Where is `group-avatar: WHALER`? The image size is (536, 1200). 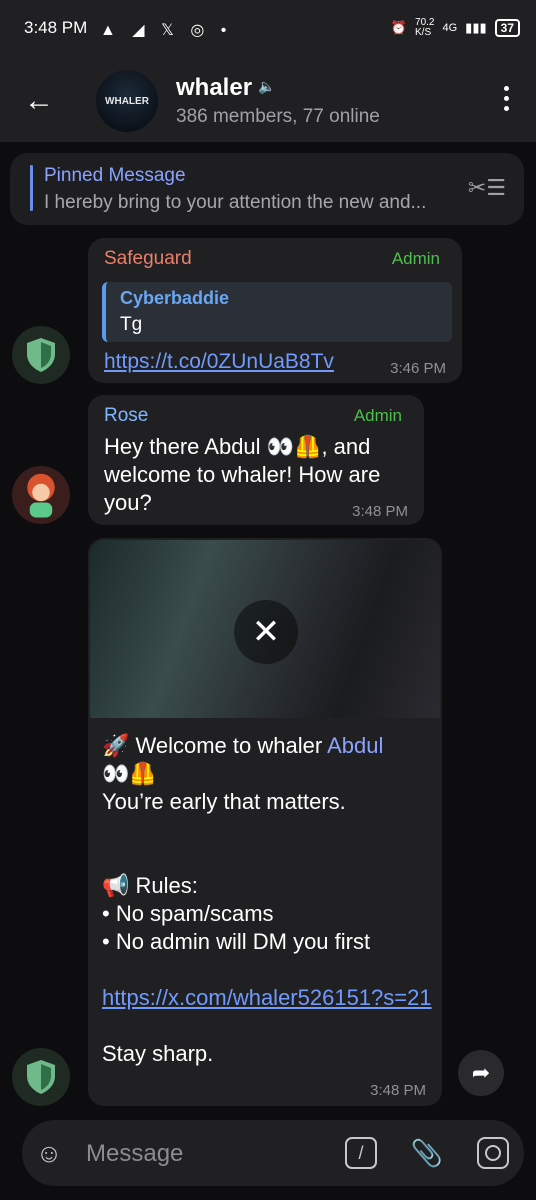 group-avatar: WHALER is located at coordinates (127, 101).